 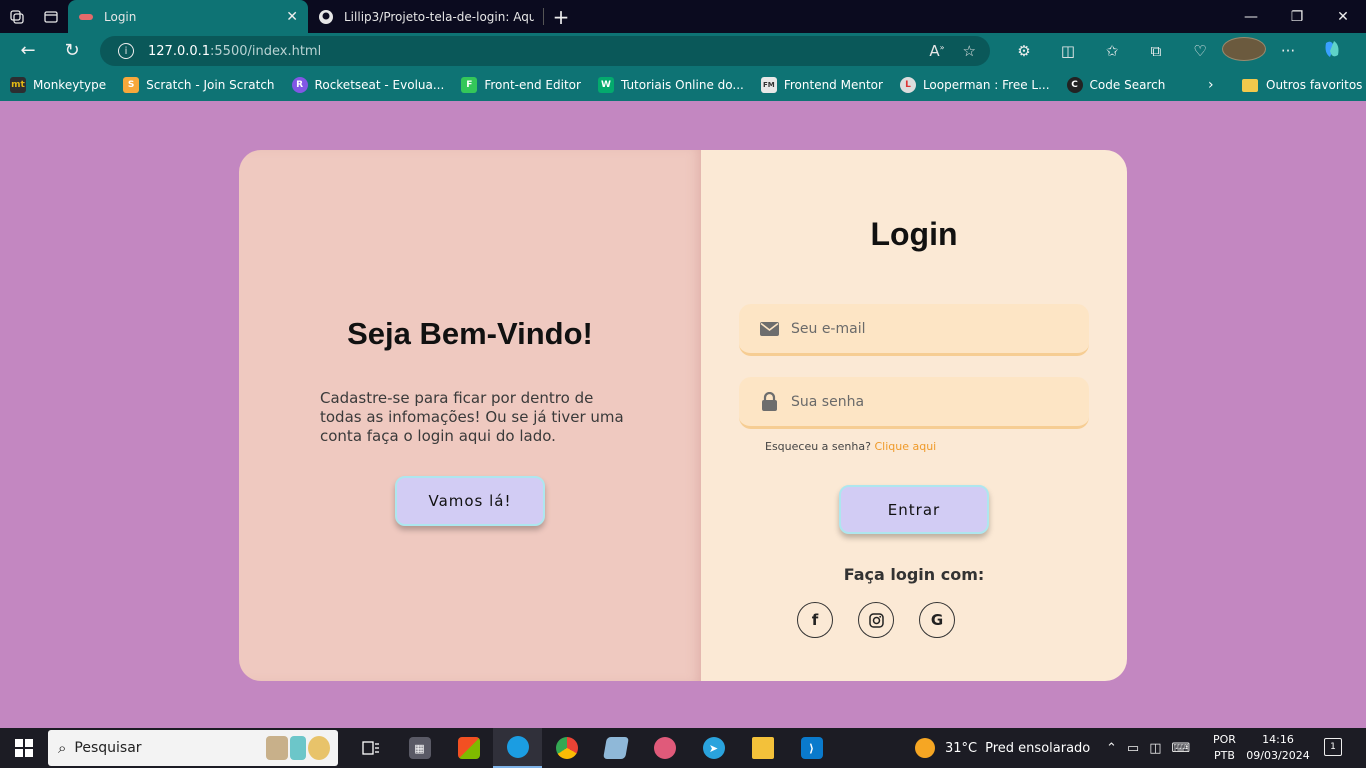 I want to click on split-screen-icon: ◫, so click(x=1068, y=51).